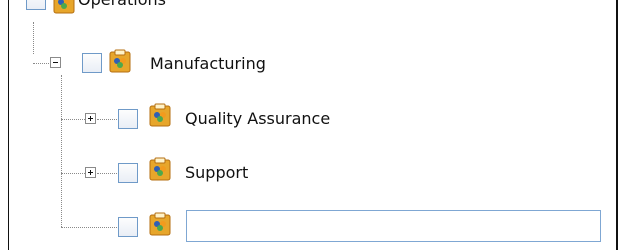 The height and width of the screenshot is (250, 628). I want to click on node-label: Support, so click(216, 172).